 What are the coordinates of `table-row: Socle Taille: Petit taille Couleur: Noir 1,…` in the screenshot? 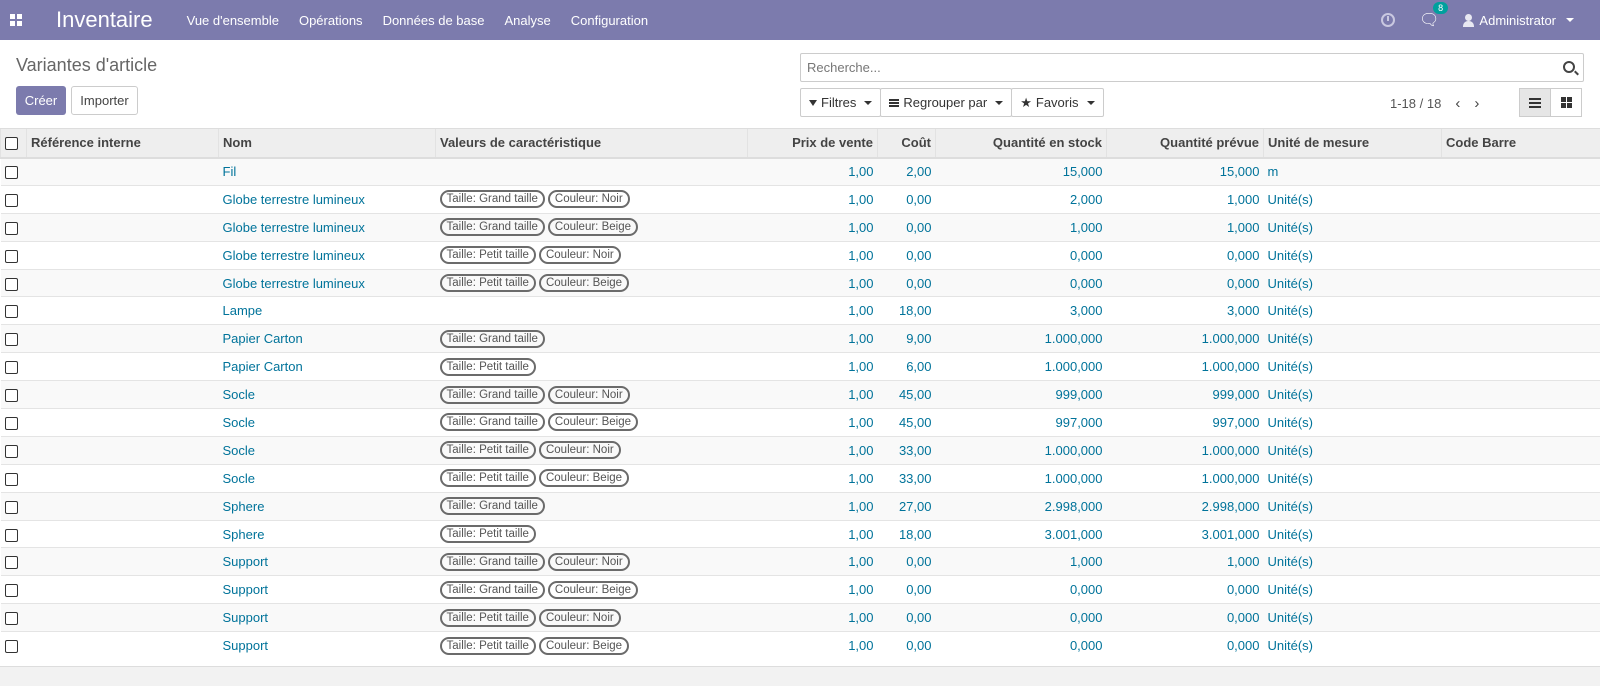 It's located at (800, 450).